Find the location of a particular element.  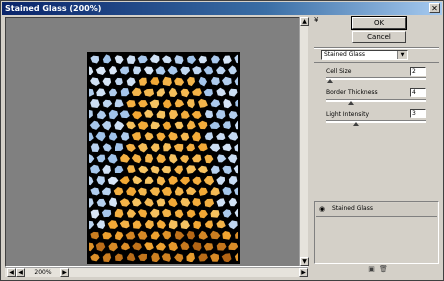

filter-select: Stained Glass ▼ is located at coordinates (364, 55).